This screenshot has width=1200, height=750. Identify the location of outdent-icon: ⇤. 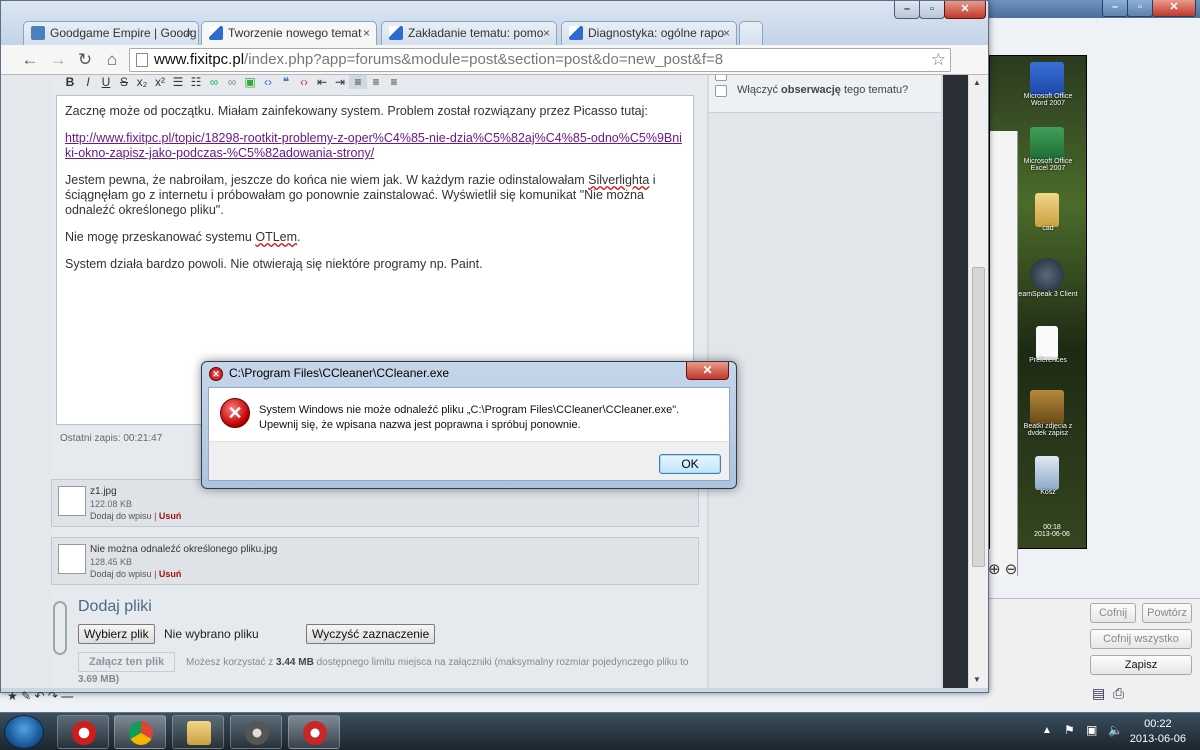
(322, 82).